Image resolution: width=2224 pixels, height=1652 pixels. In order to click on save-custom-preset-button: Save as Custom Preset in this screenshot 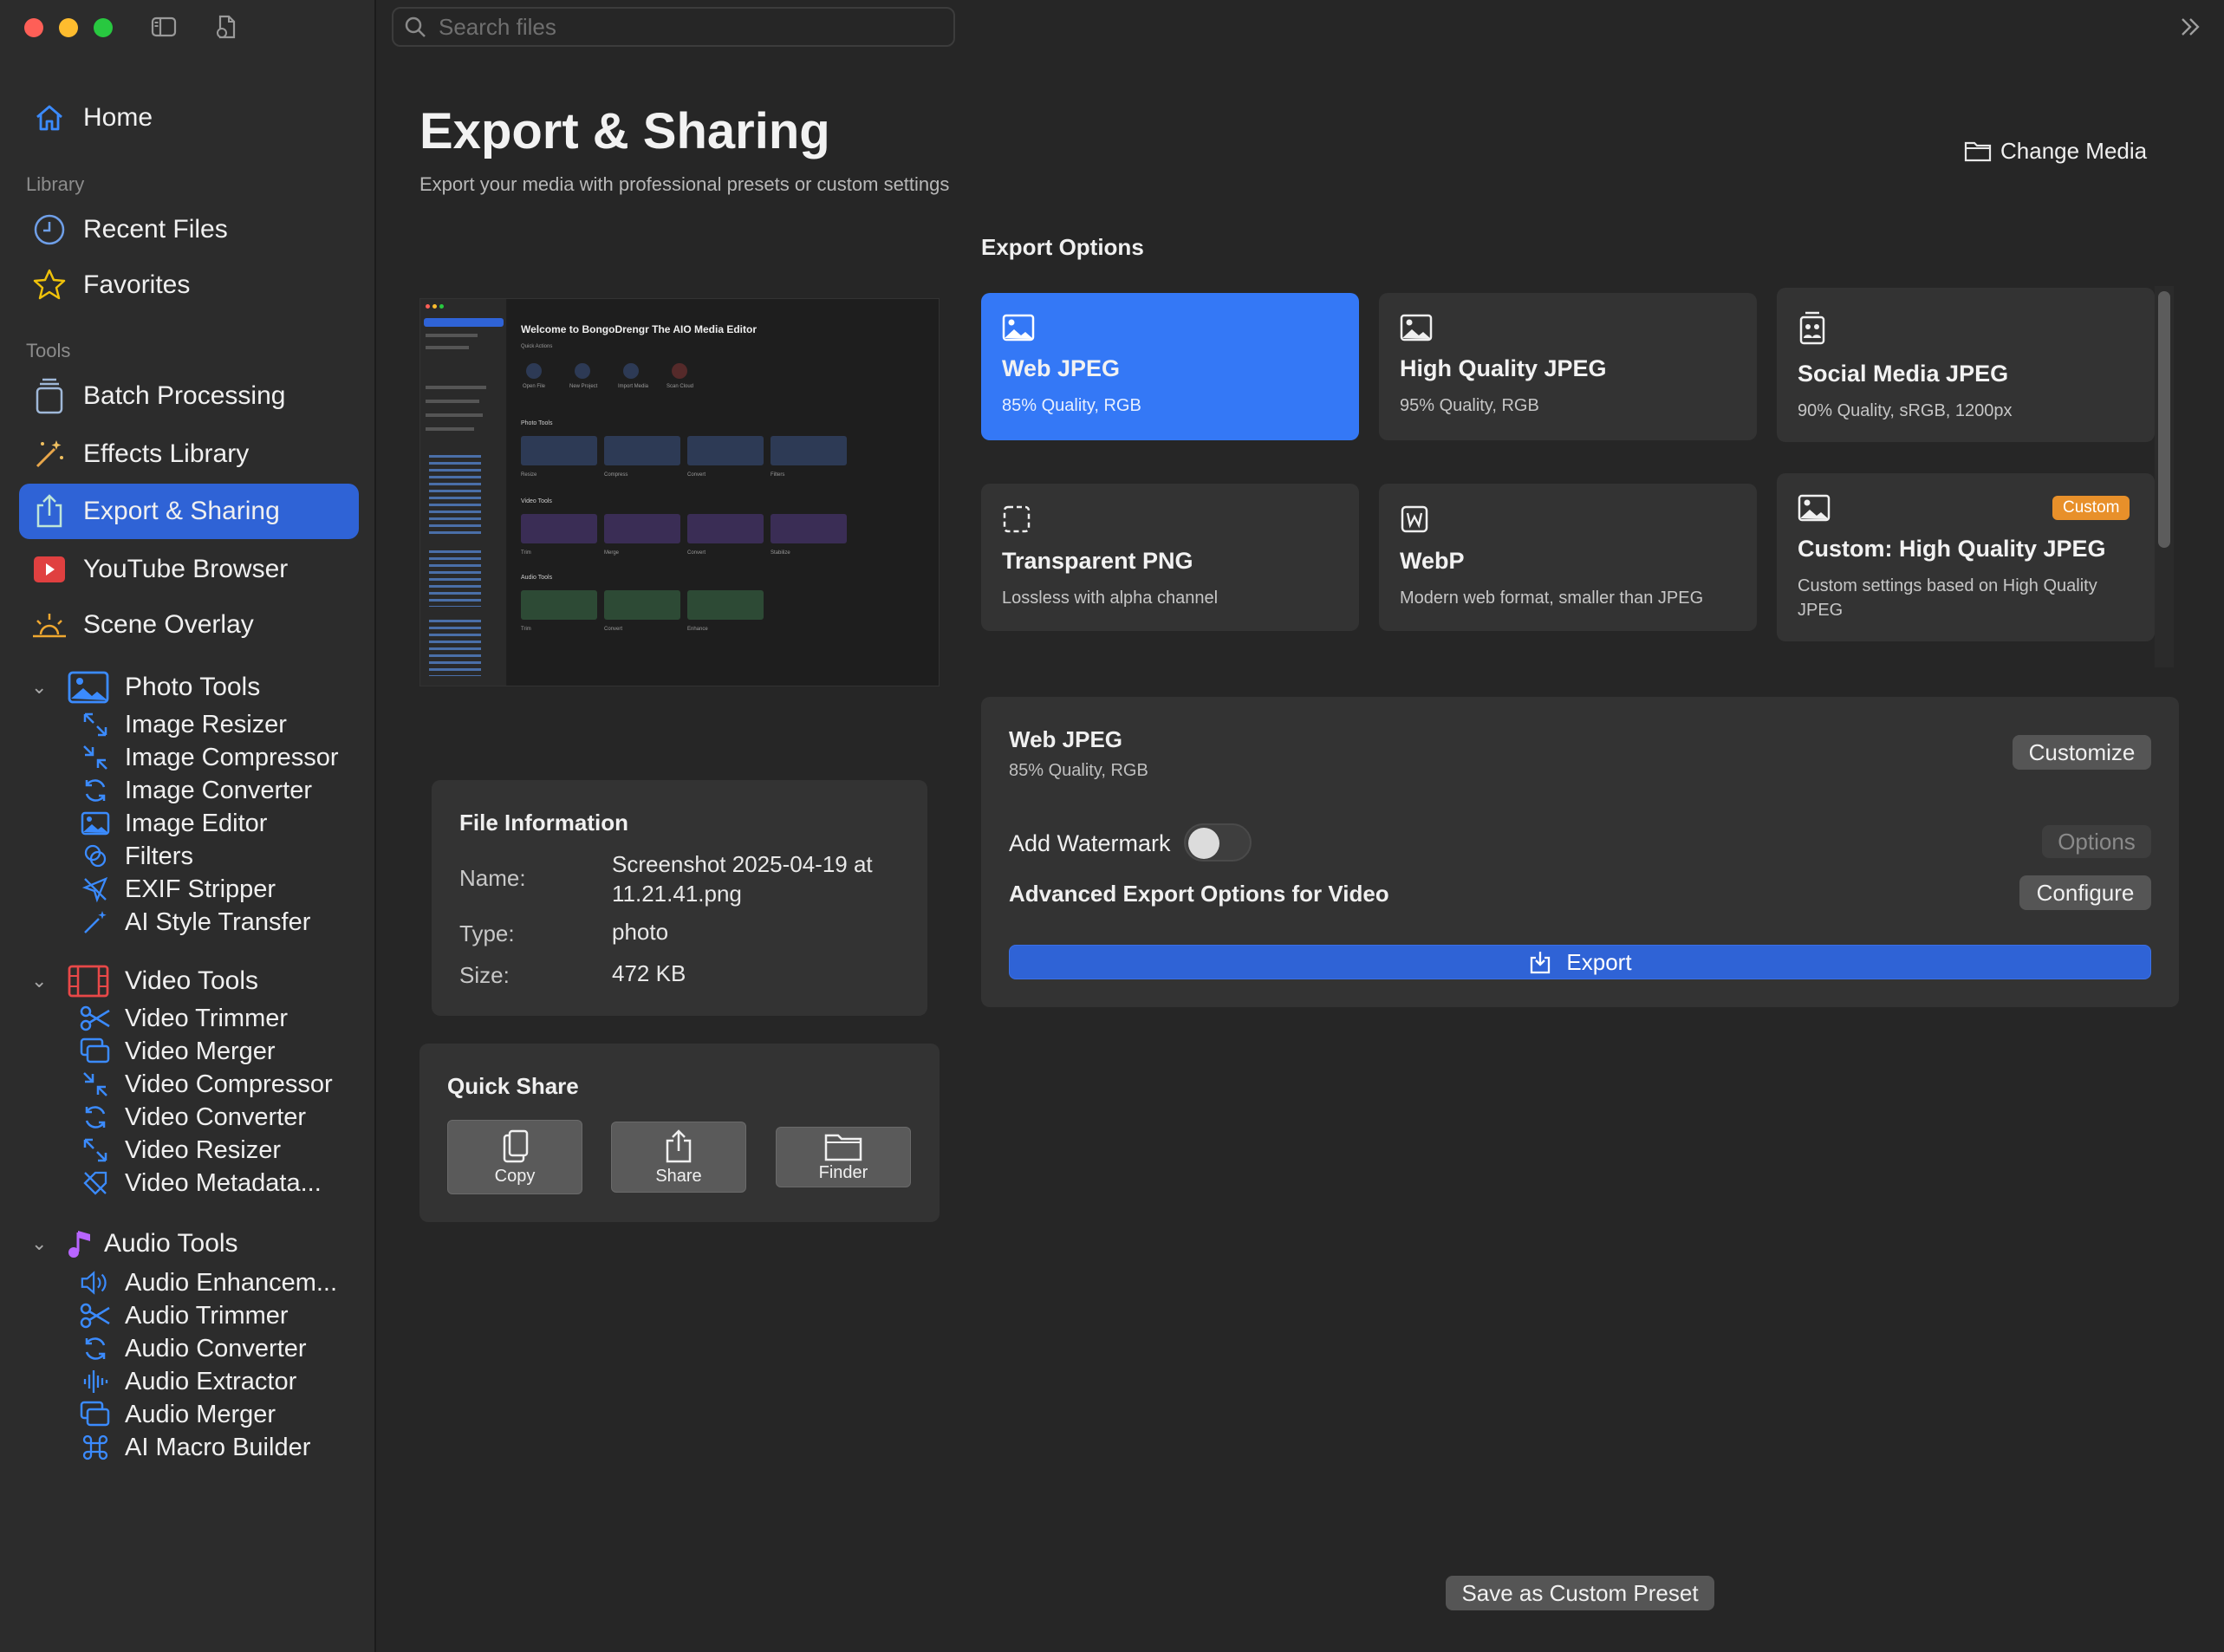, I will do `click(1580, 1593)`.